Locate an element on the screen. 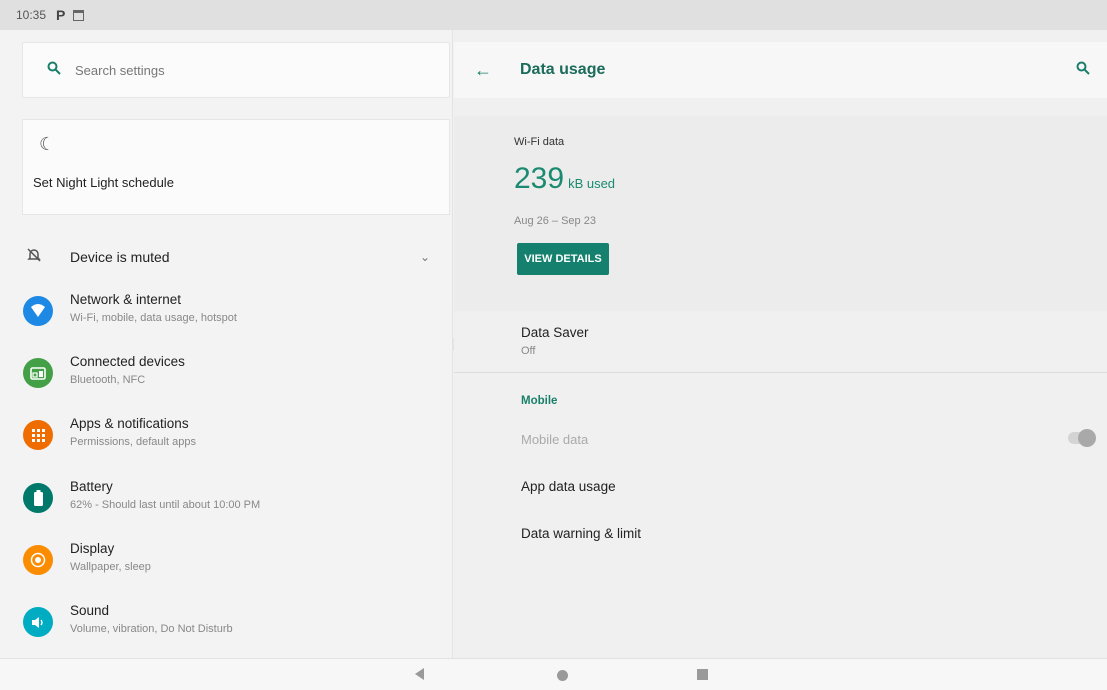 This screenshot has height=690, width=1107. menu-item-display: Display Wallpaper, sleep is located at coordinates (226, 563).